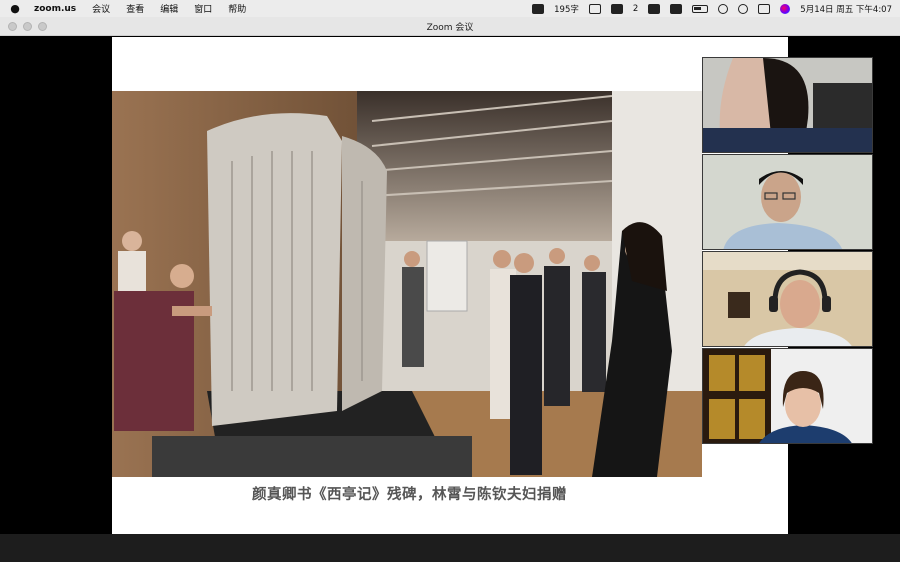 The width and height of the screenshot is (900, 562). What do you see at coordinates (135, 8) in the screenshot?
I see `menu-view: 查看` at bounding box center [135, 8].